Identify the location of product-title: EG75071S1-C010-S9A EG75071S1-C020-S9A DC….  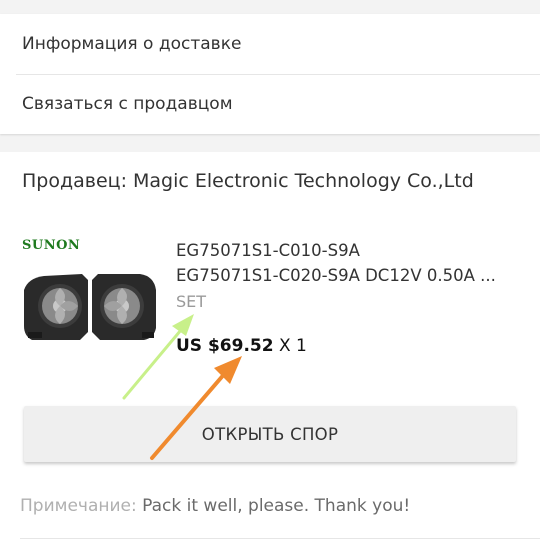
(346, 263).